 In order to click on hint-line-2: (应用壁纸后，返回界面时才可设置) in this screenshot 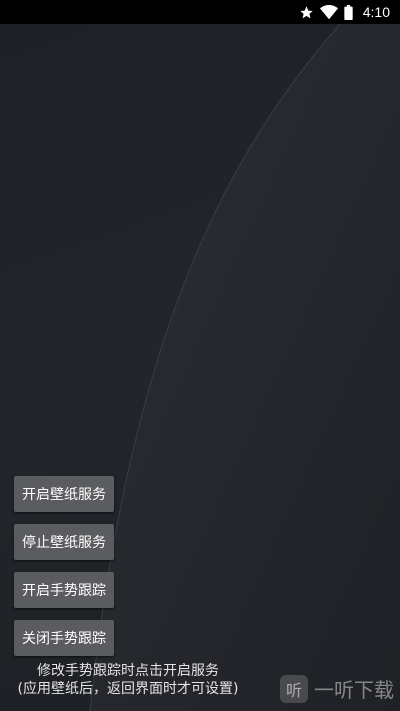, I will do `click(128, 689)`.